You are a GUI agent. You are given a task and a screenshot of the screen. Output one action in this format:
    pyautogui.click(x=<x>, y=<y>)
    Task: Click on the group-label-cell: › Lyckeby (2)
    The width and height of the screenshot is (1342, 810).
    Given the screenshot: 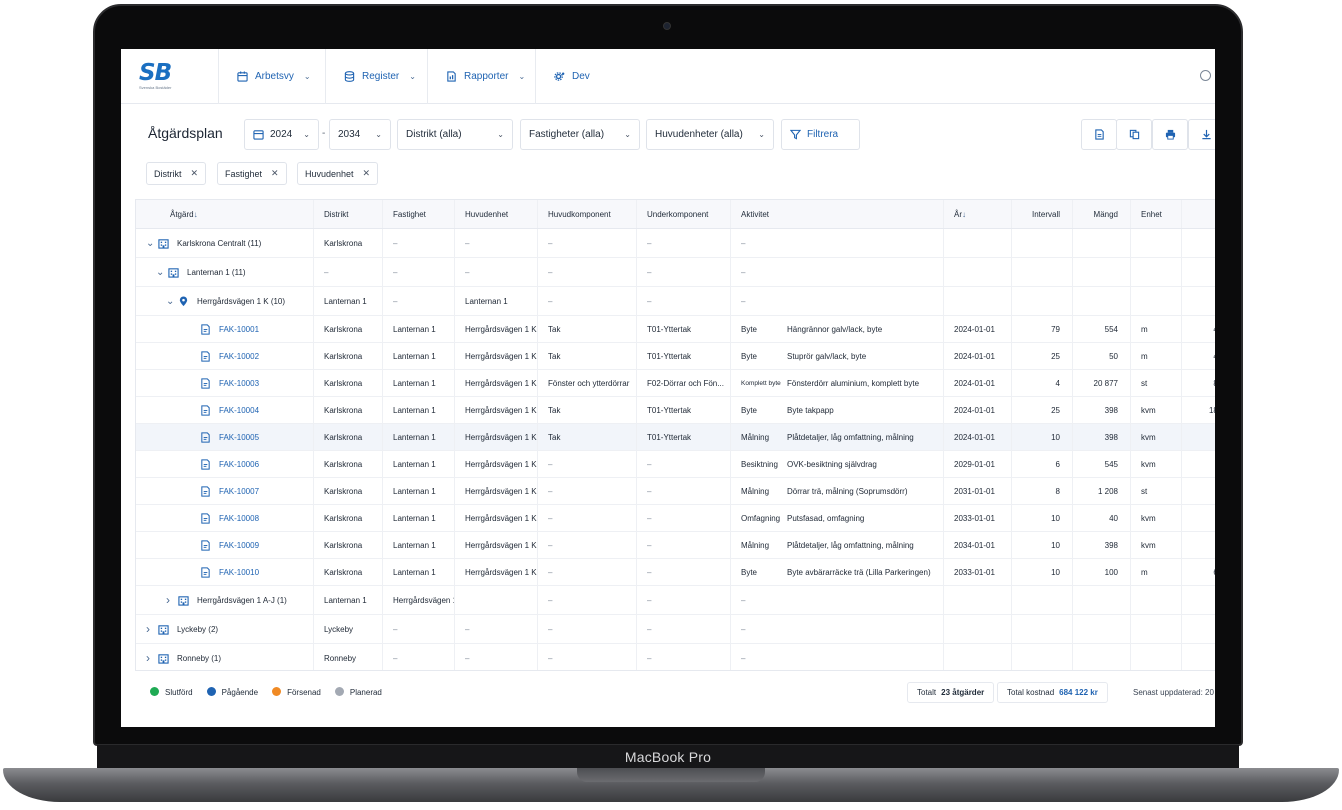 What is the action you would take?
    pyautogui.click(x=225, y=629)
    